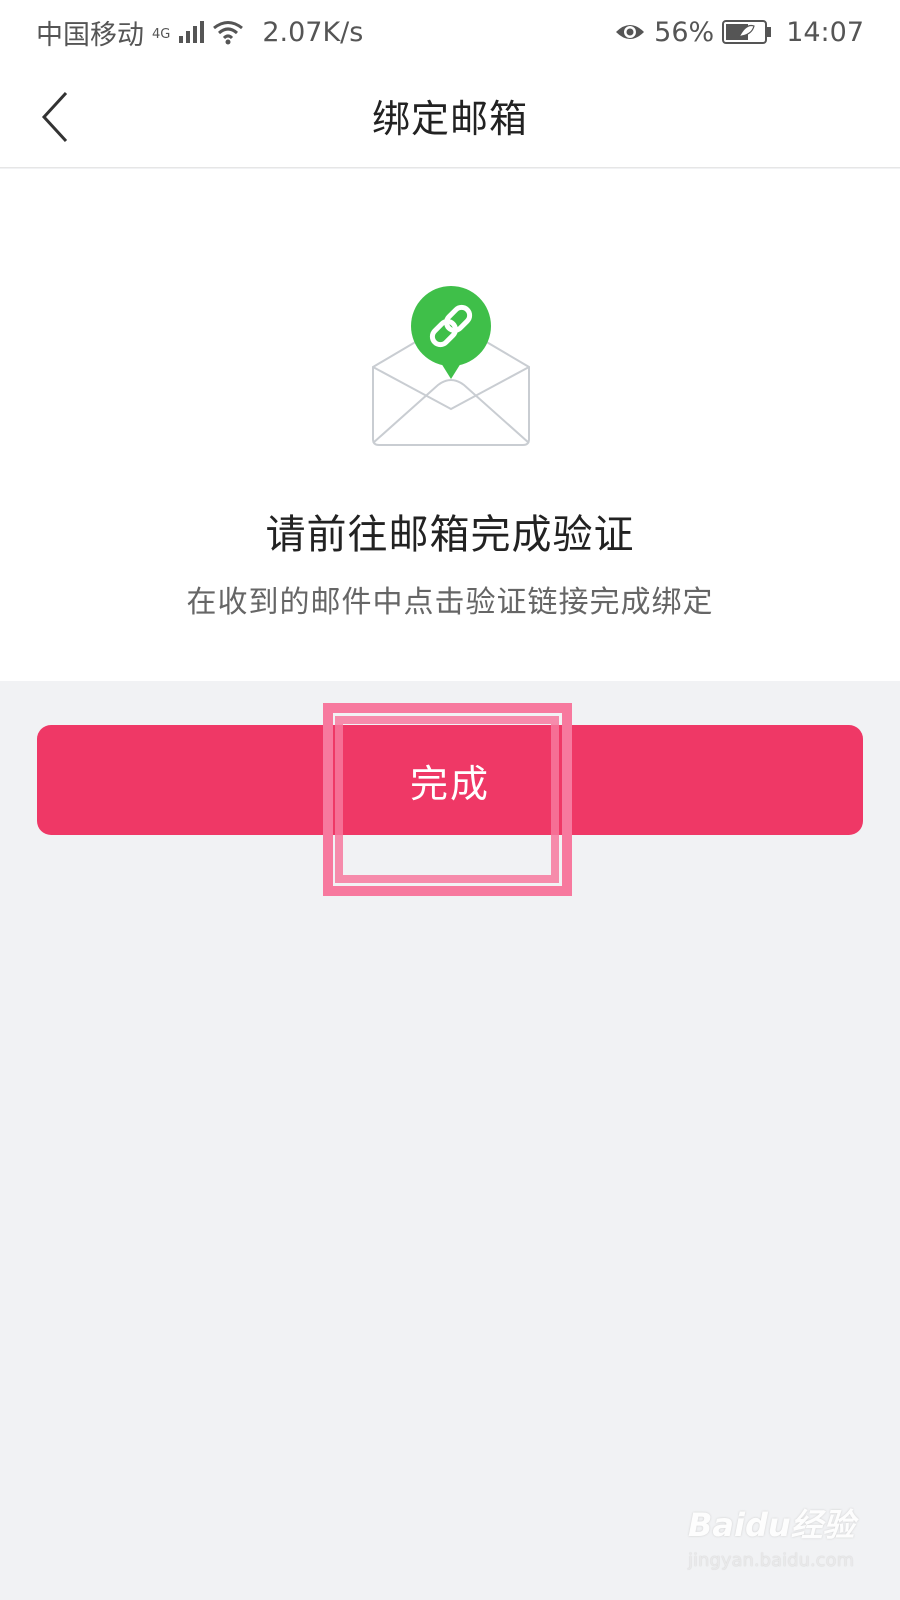 The image size is (900, 1600). What do you see at coordinates (771, 1525) in the screenshot?
I see `watermark-brand: Baidu经验` at bounding box center [771, 1525].